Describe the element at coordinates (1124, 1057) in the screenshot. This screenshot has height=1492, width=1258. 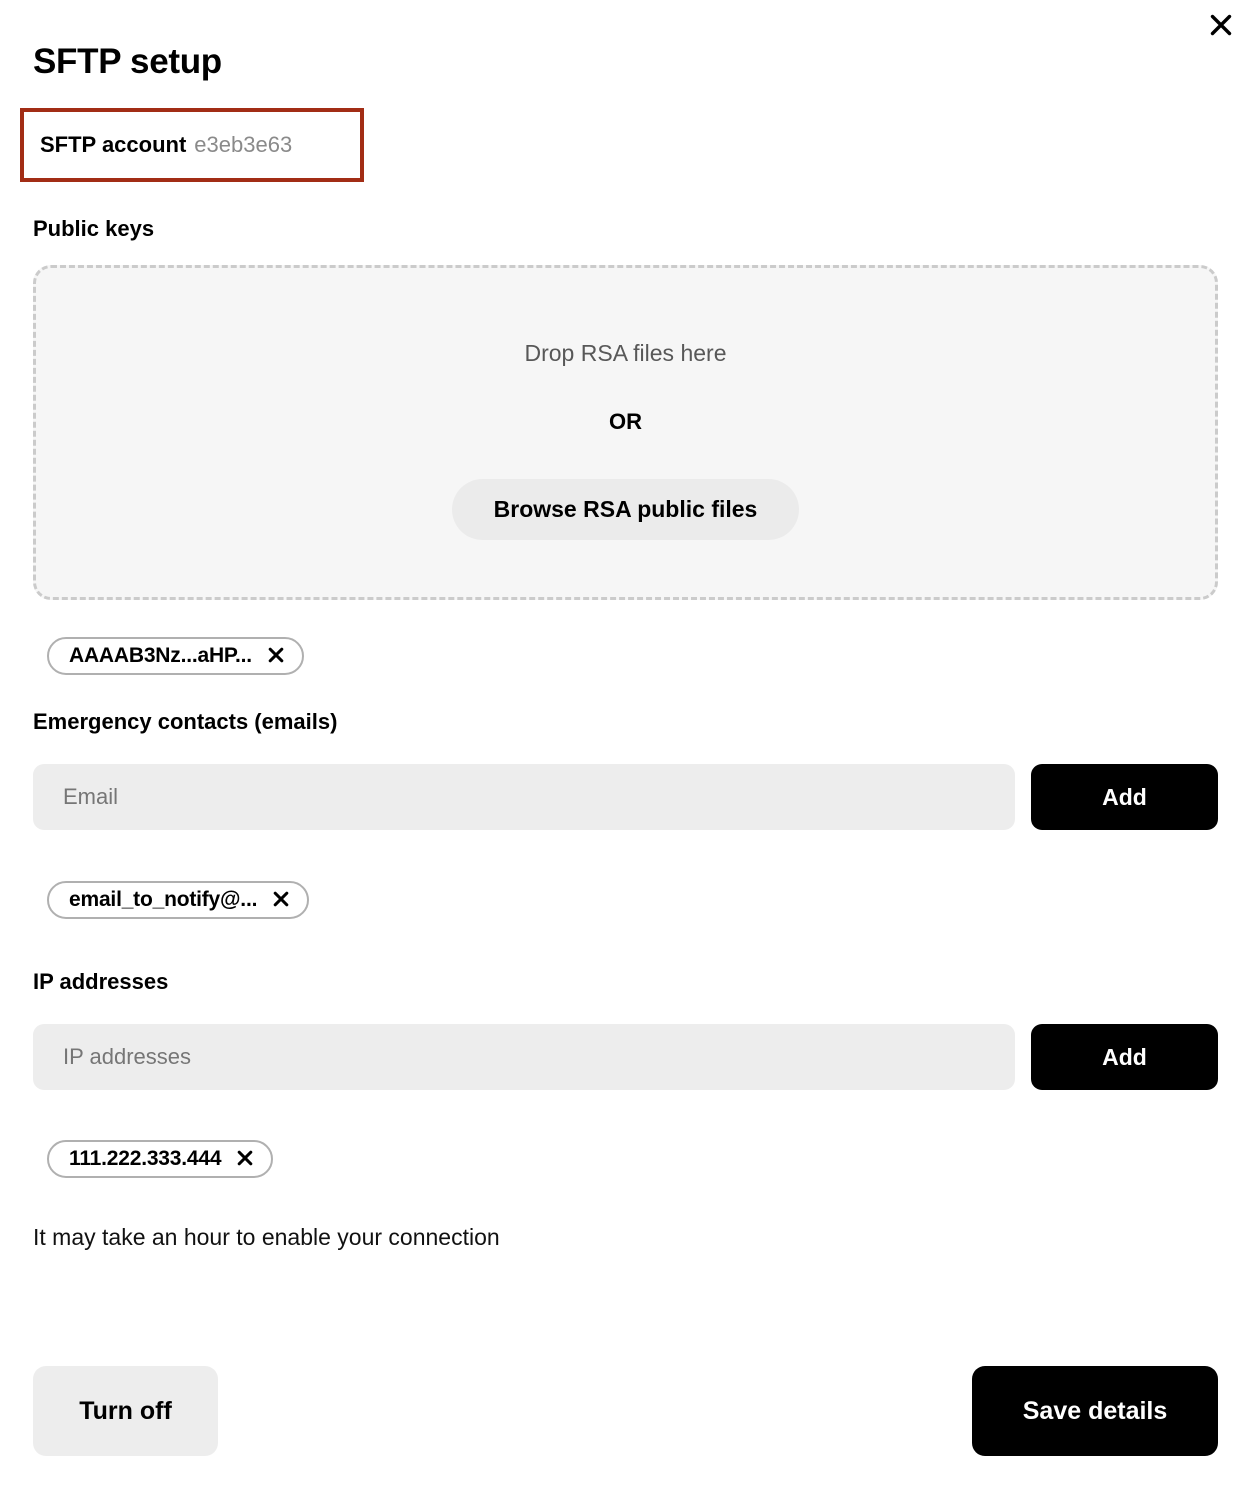
I see `add-ip-button: Add` at that location.